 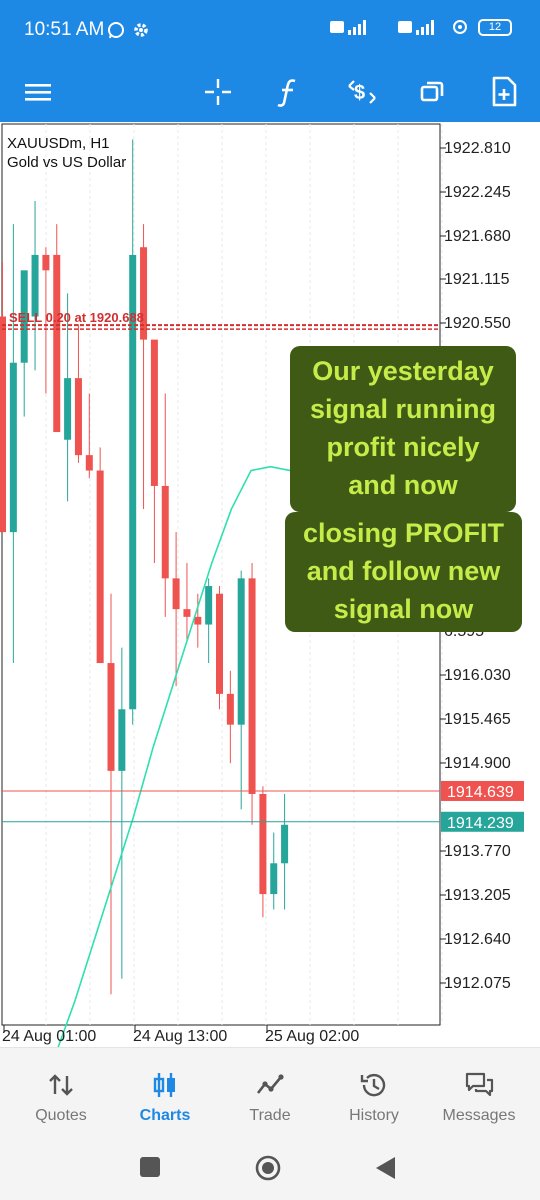 What do you see at coordinates (270, 1084) in the screenshot?
I see `trade-nav-icon` at bounding box center [270, 1084].